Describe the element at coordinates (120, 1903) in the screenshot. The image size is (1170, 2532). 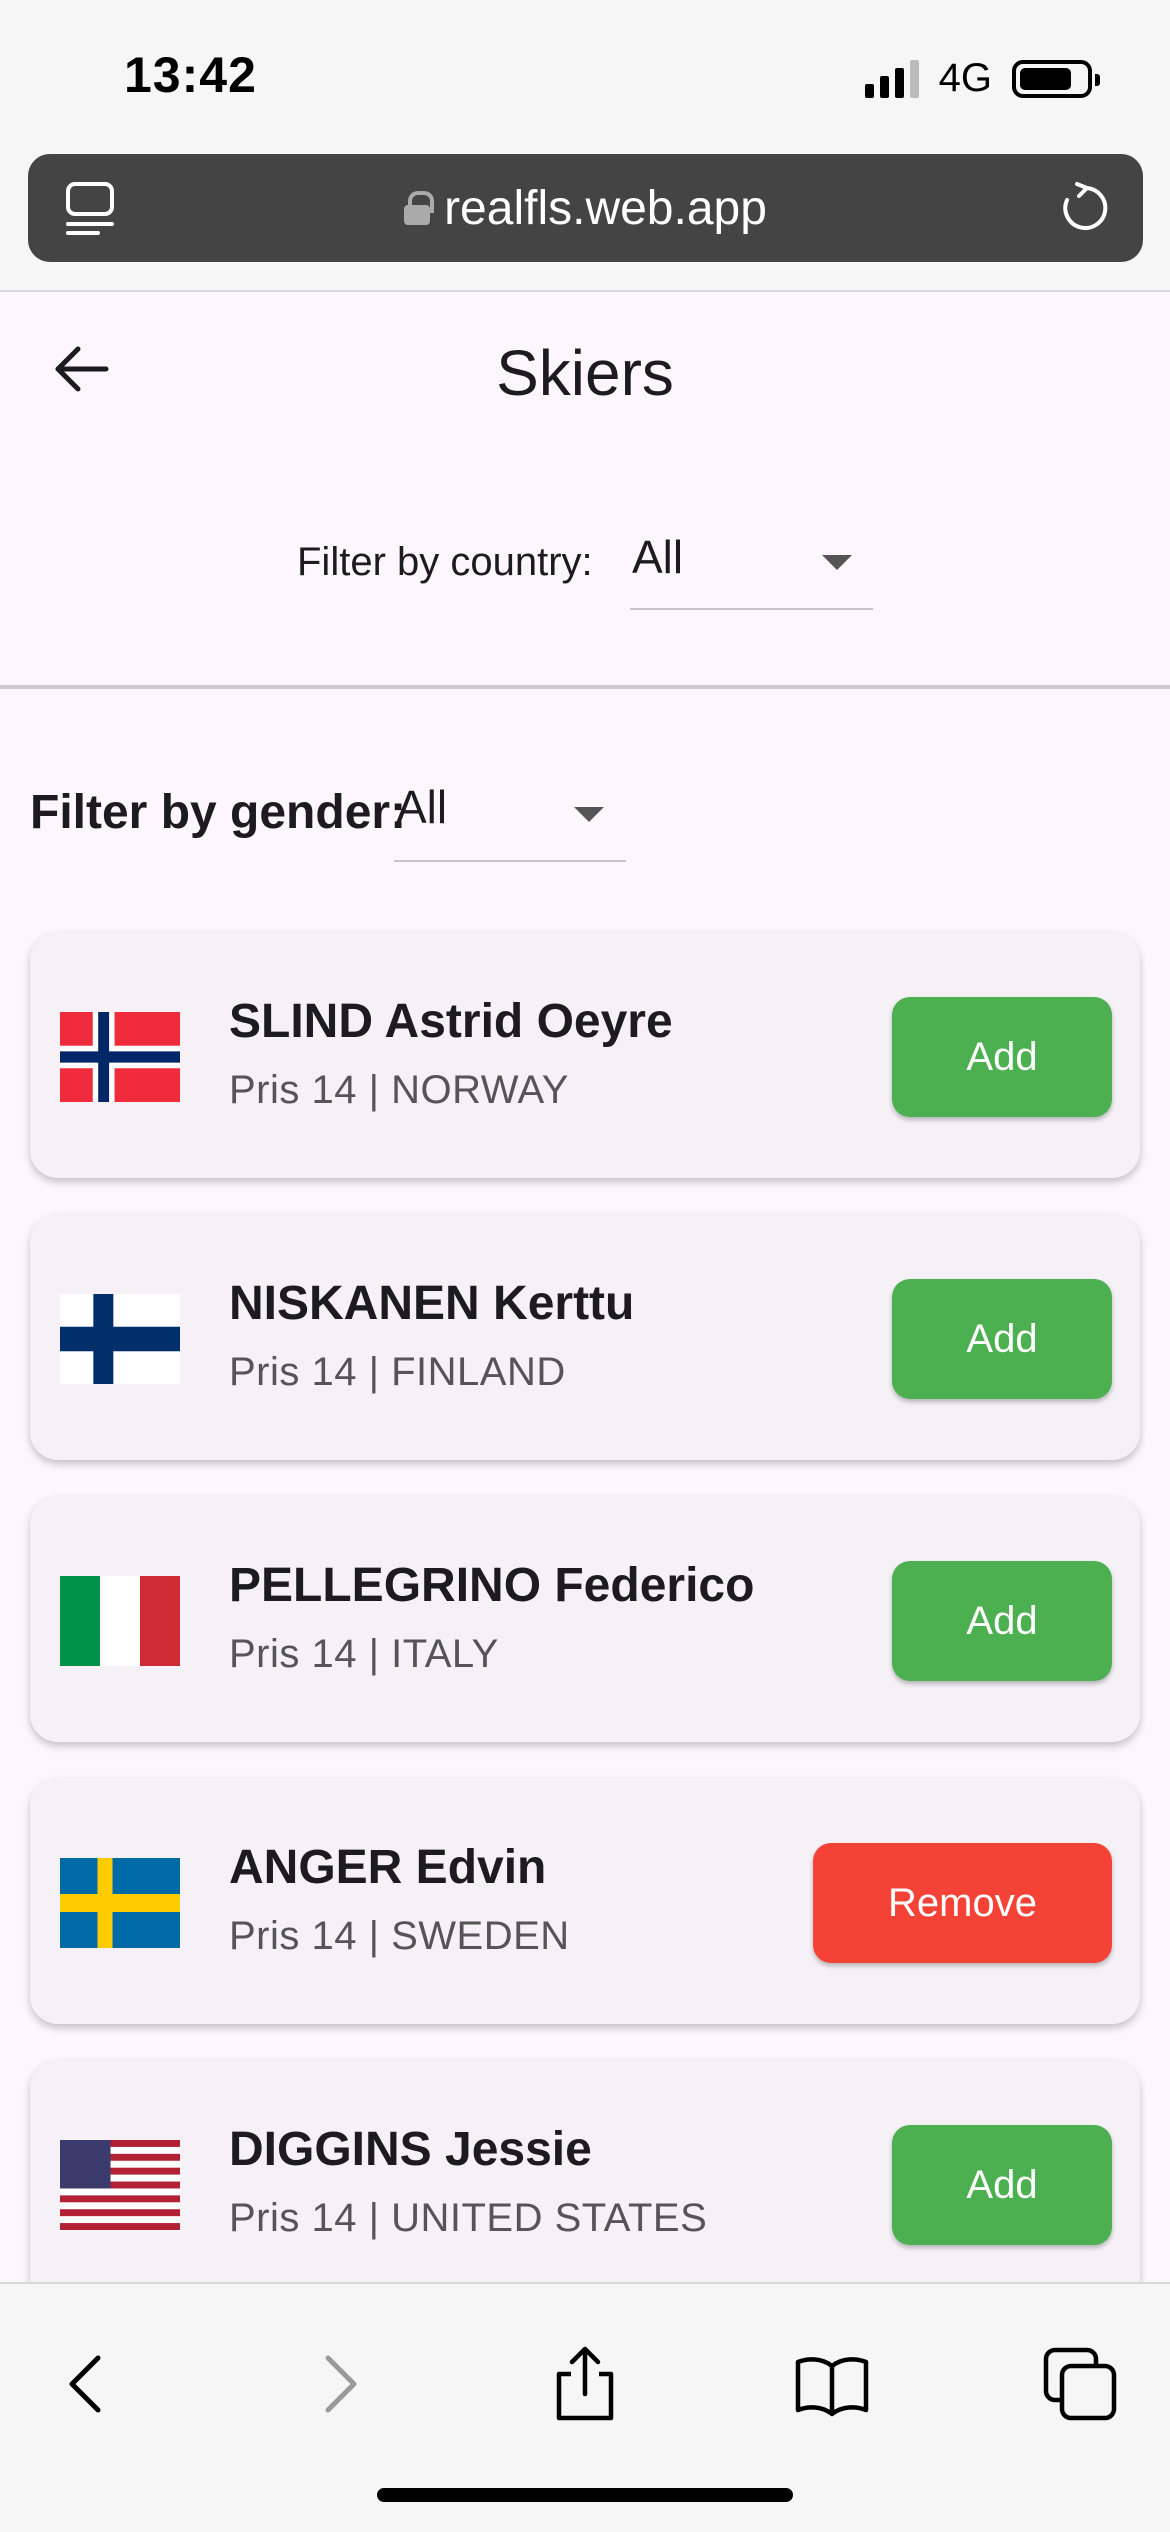
I see `sweden-flag-icon` at that location.